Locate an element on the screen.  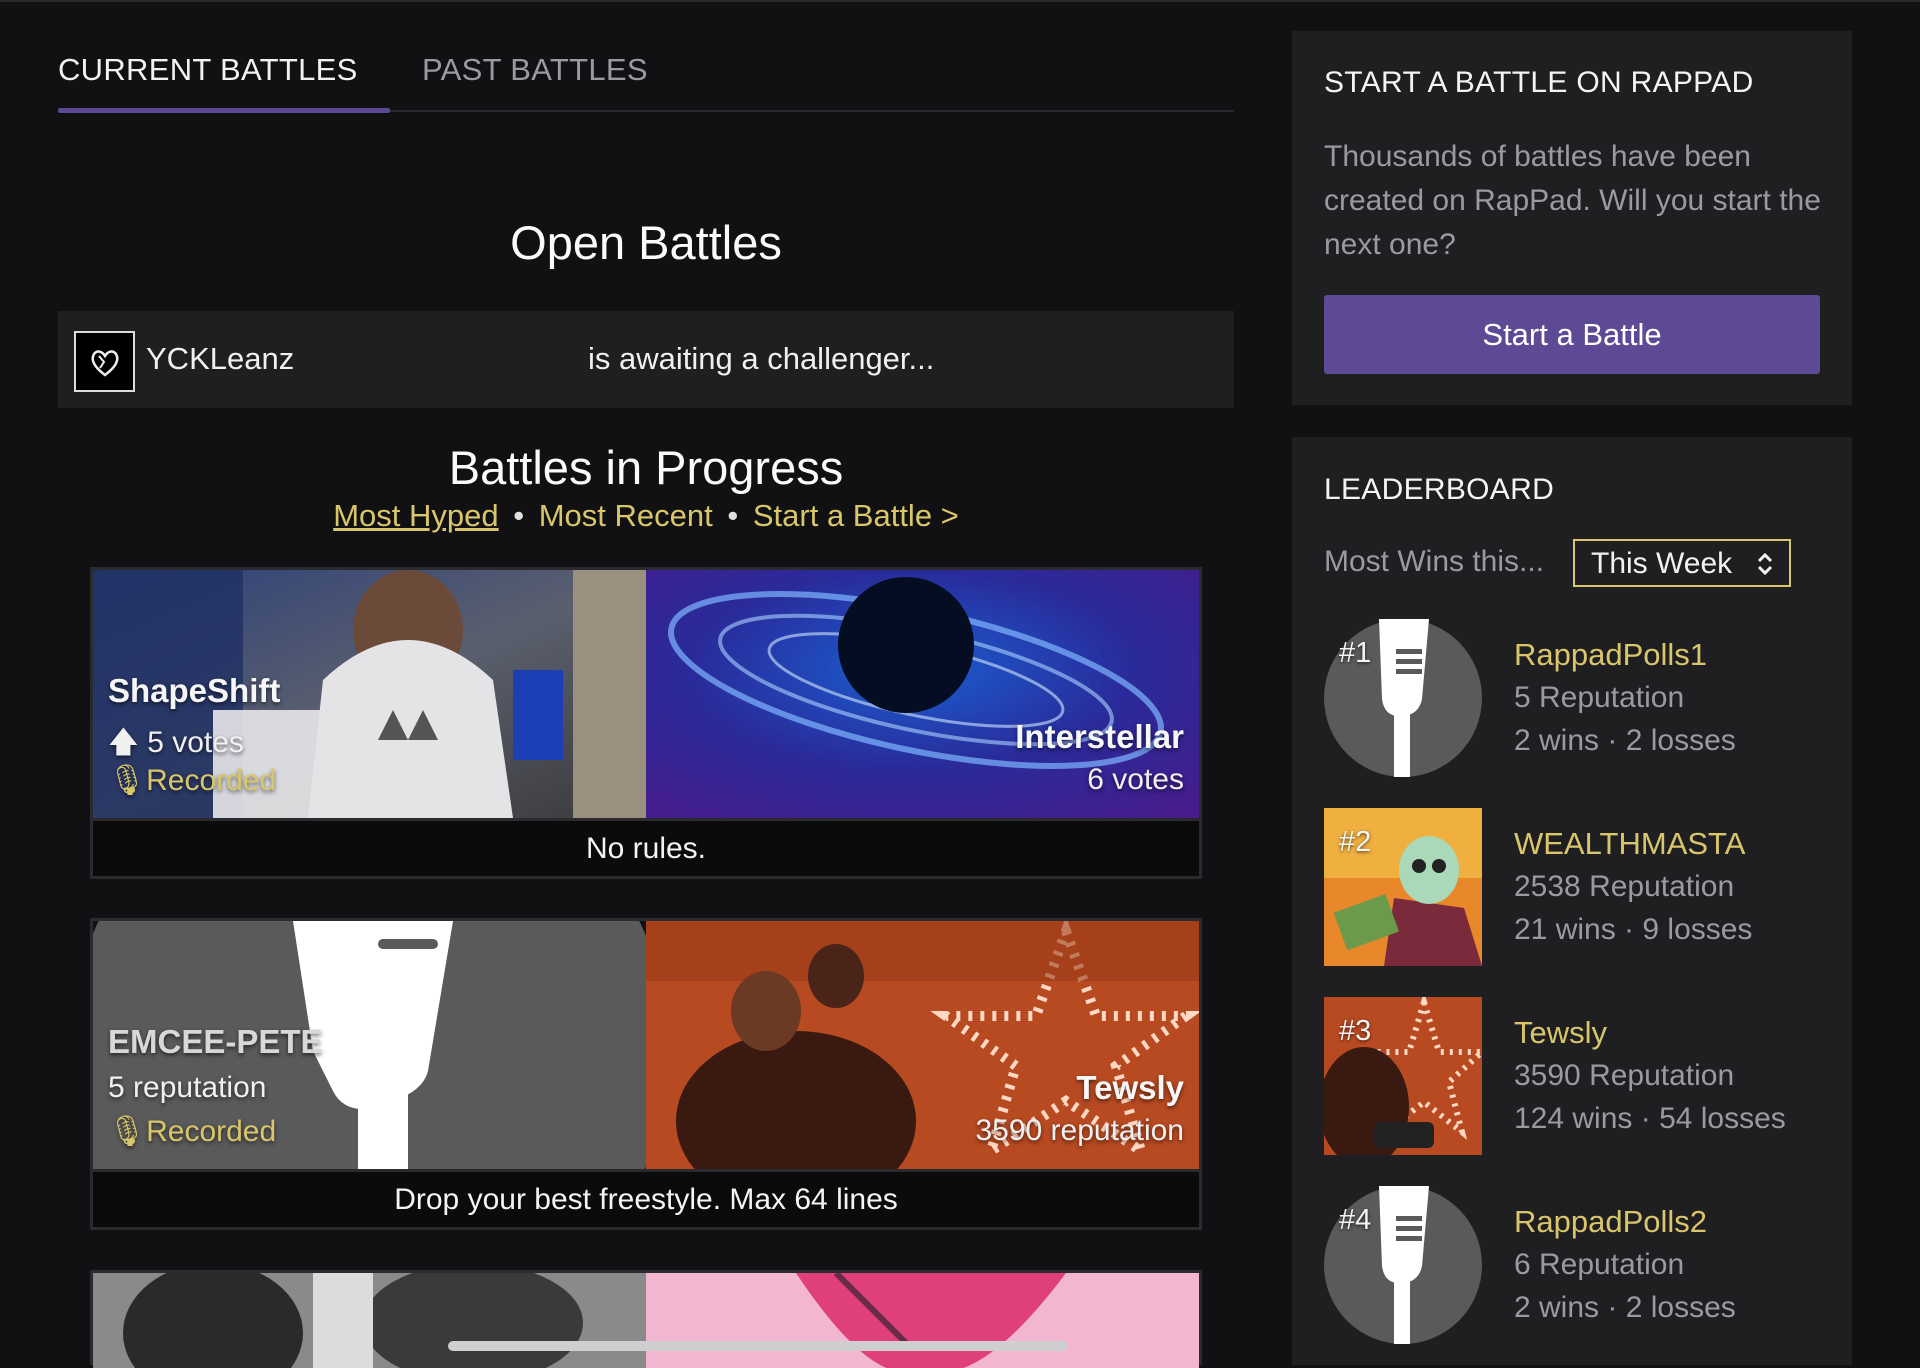
avatar: #4 is located at coordinates (1403, 1265).